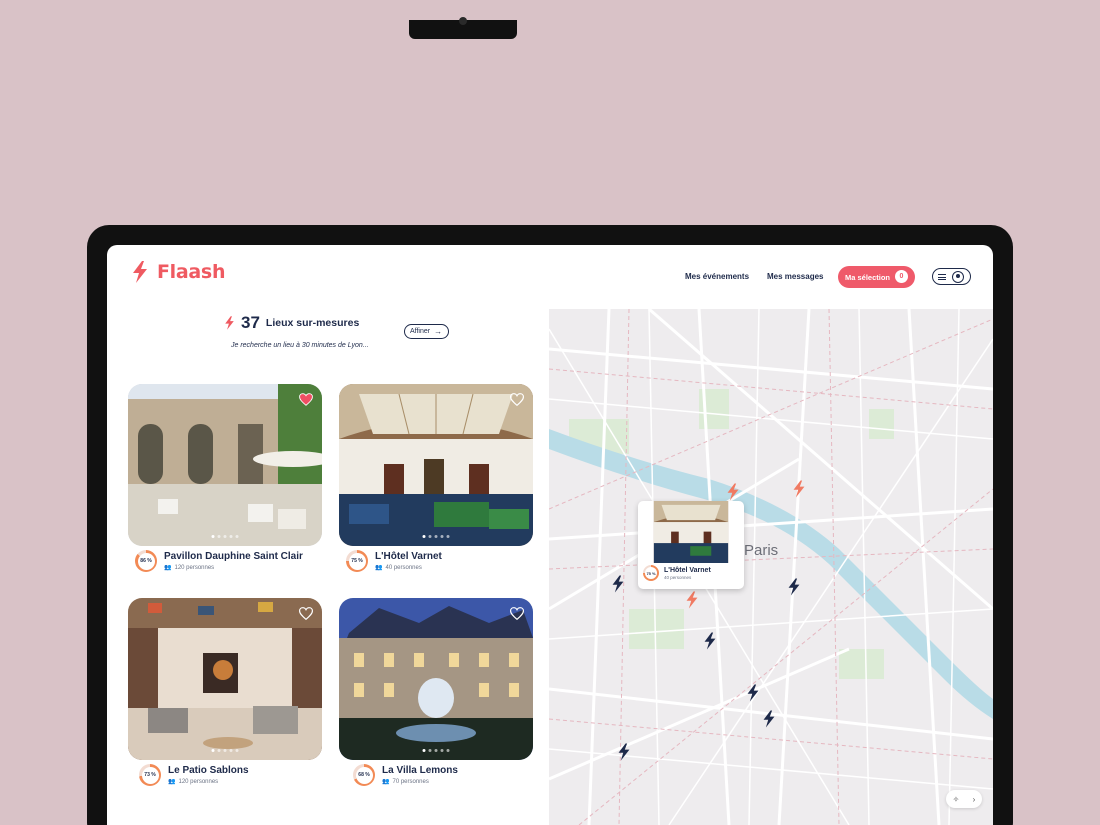 The image size is (1100, 825). I want to click on match-score: 75 %, so click(357, 561).